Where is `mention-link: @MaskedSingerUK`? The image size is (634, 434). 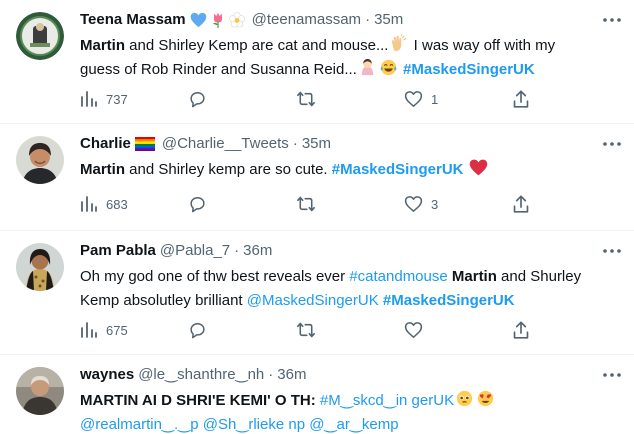
mention-link: @MaskedSingerUK is located at coordinates (313, 300).